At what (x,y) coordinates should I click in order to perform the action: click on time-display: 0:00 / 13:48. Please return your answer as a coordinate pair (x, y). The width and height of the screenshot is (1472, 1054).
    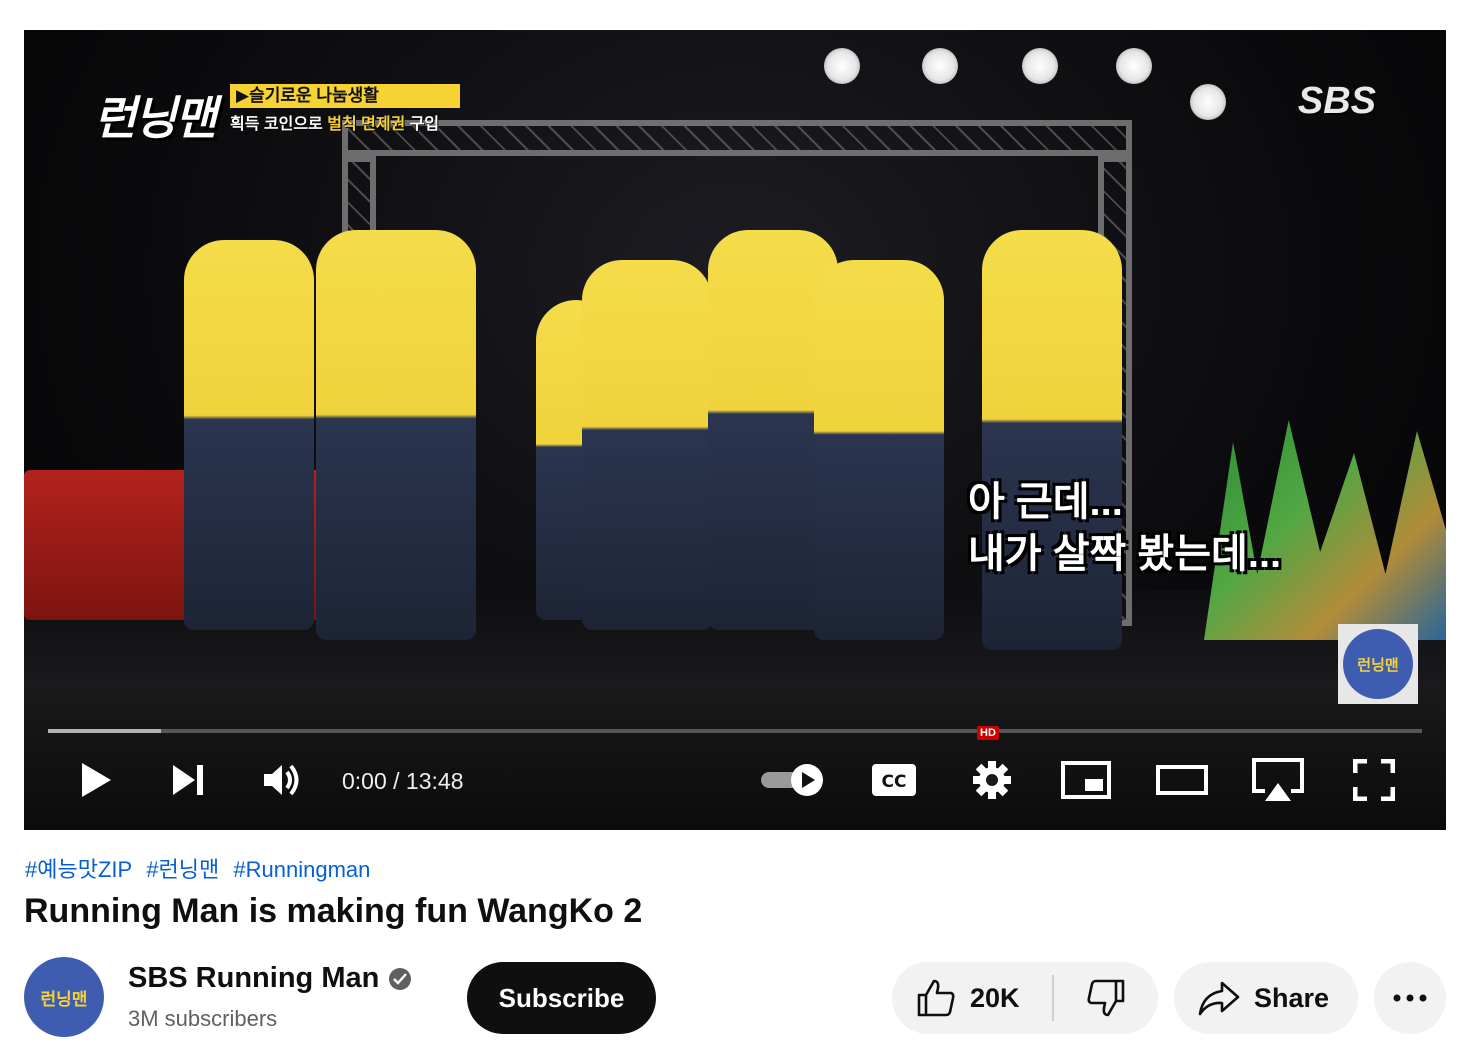
    Looking at the image, I should click on (403, 781).